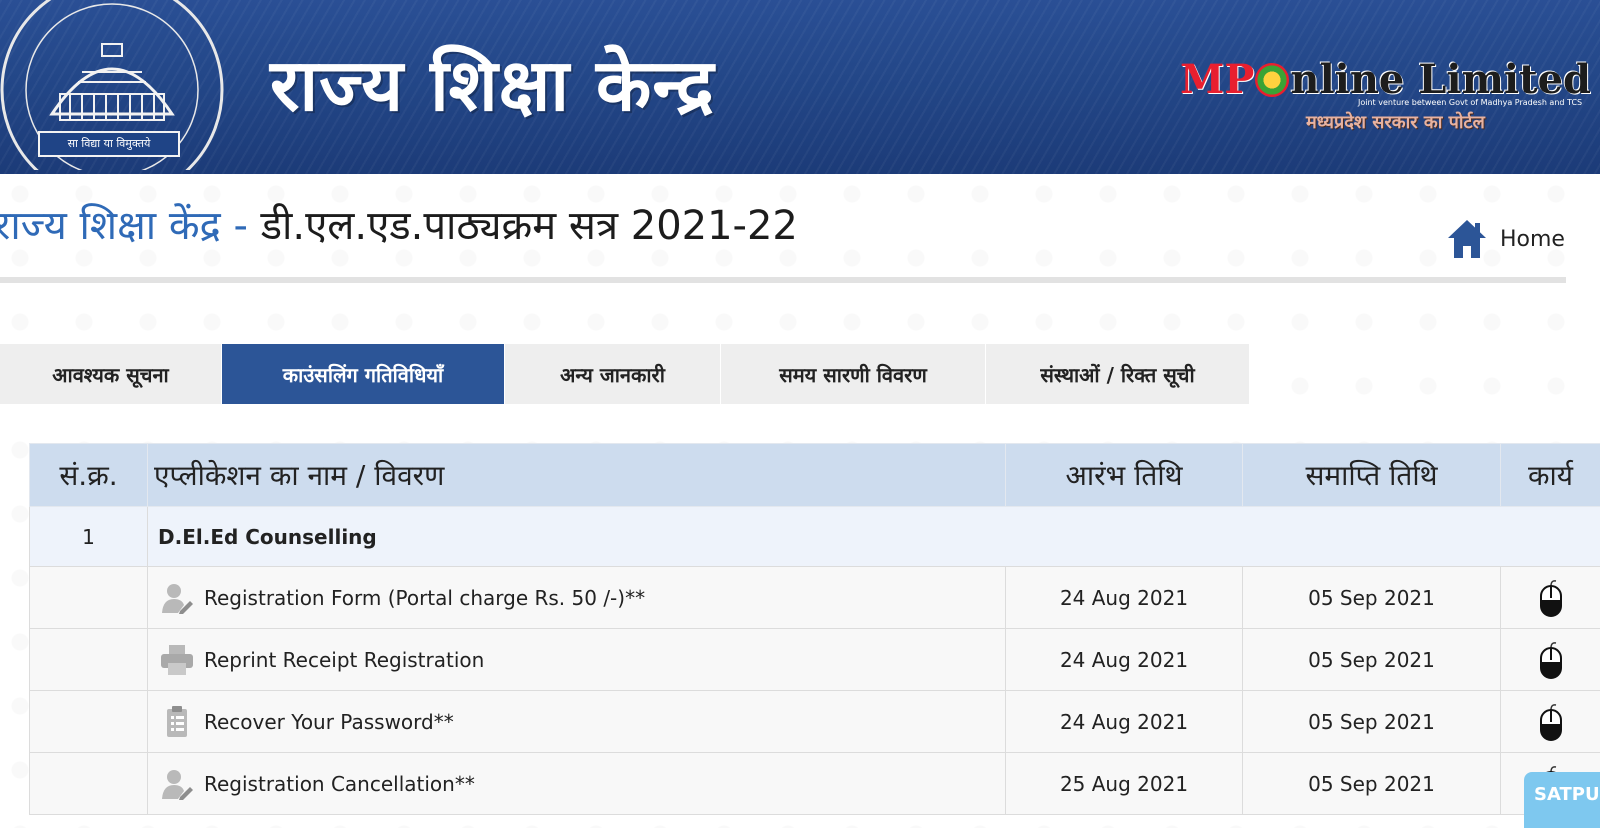 This screenshot has height=828, width=1600. What do you see at coordinates (576, 783) in the screenshot?
I see `row-description: Registration Cancellation**` at bounding box center [576, 783].